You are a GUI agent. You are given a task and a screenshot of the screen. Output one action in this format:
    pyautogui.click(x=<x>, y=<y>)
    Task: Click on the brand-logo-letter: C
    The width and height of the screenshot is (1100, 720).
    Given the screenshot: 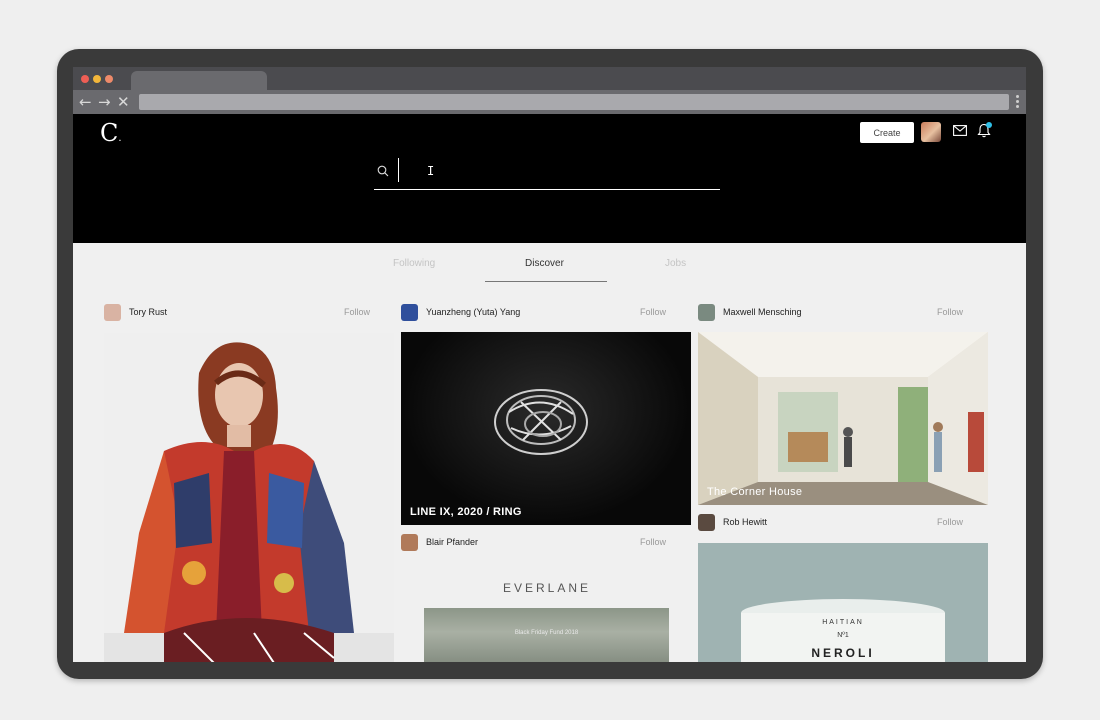 What is the action you would take?
    pyautogui.click(x=109, y=133)
    